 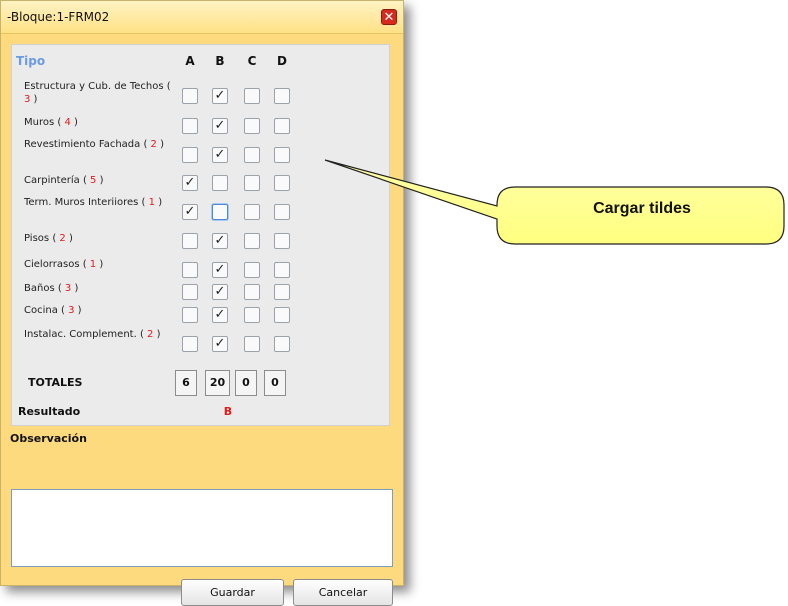 I want to click on row-count: 4, so click(x=67, y=122).